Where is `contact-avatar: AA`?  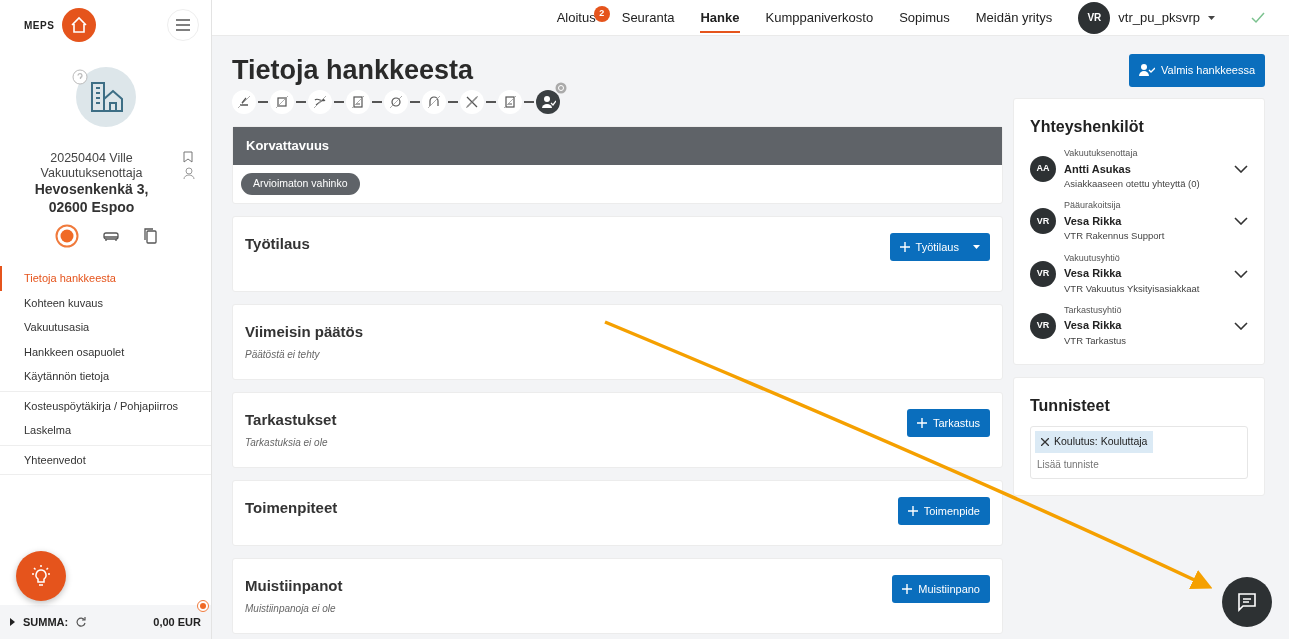
contact-avatar: AA is located at coordinates (1043, 169).